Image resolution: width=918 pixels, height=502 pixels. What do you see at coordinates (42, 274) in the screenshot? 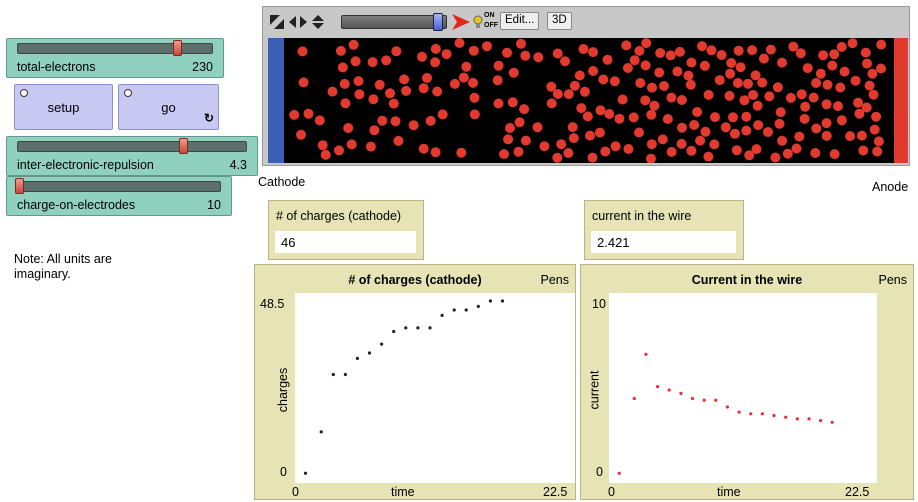
I see `note-line-2: imaginary.` at bounding box center [42, 274].